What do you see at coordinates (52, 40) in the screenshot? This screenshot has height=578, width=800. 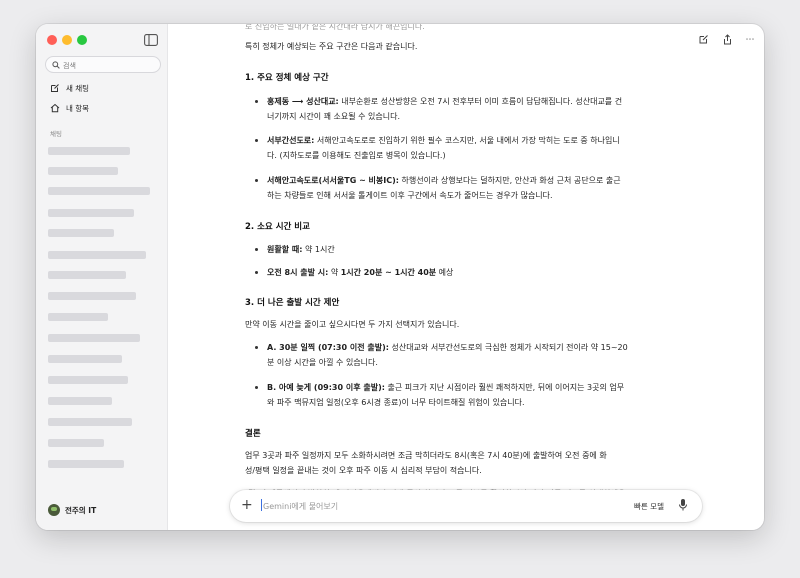 I see `close-window-button` at bounding box center [52, 40].